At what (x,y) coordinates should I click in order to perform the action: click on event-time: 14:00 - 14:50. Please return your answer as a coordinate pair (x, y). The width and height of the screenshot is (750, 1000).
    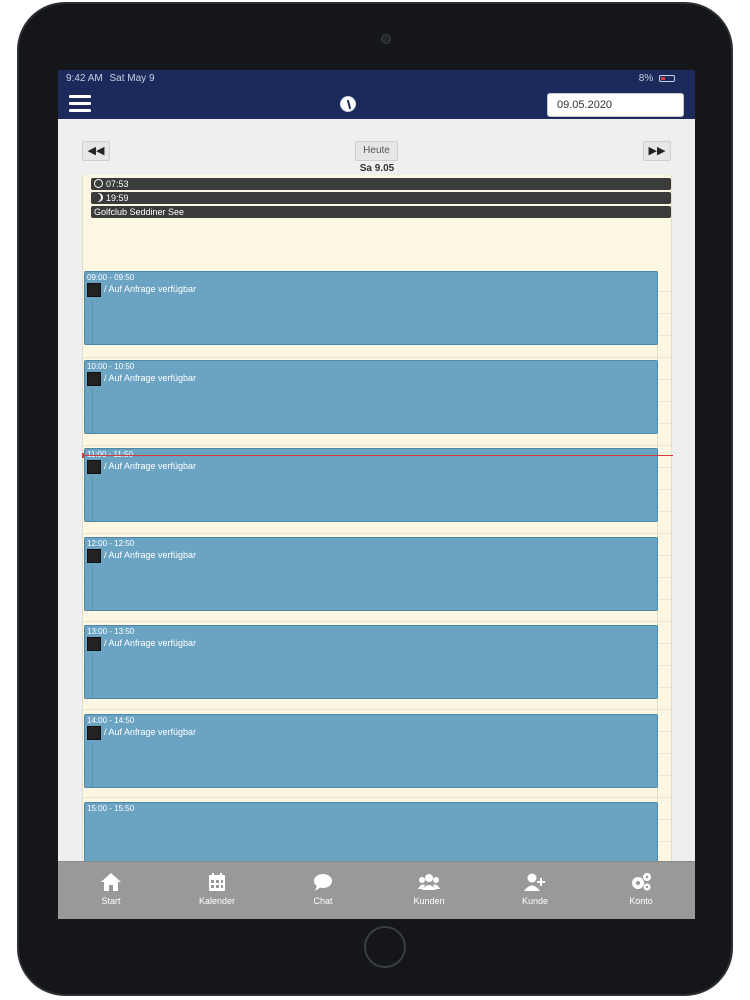
    Looking at the image, I should click on (111, 720).